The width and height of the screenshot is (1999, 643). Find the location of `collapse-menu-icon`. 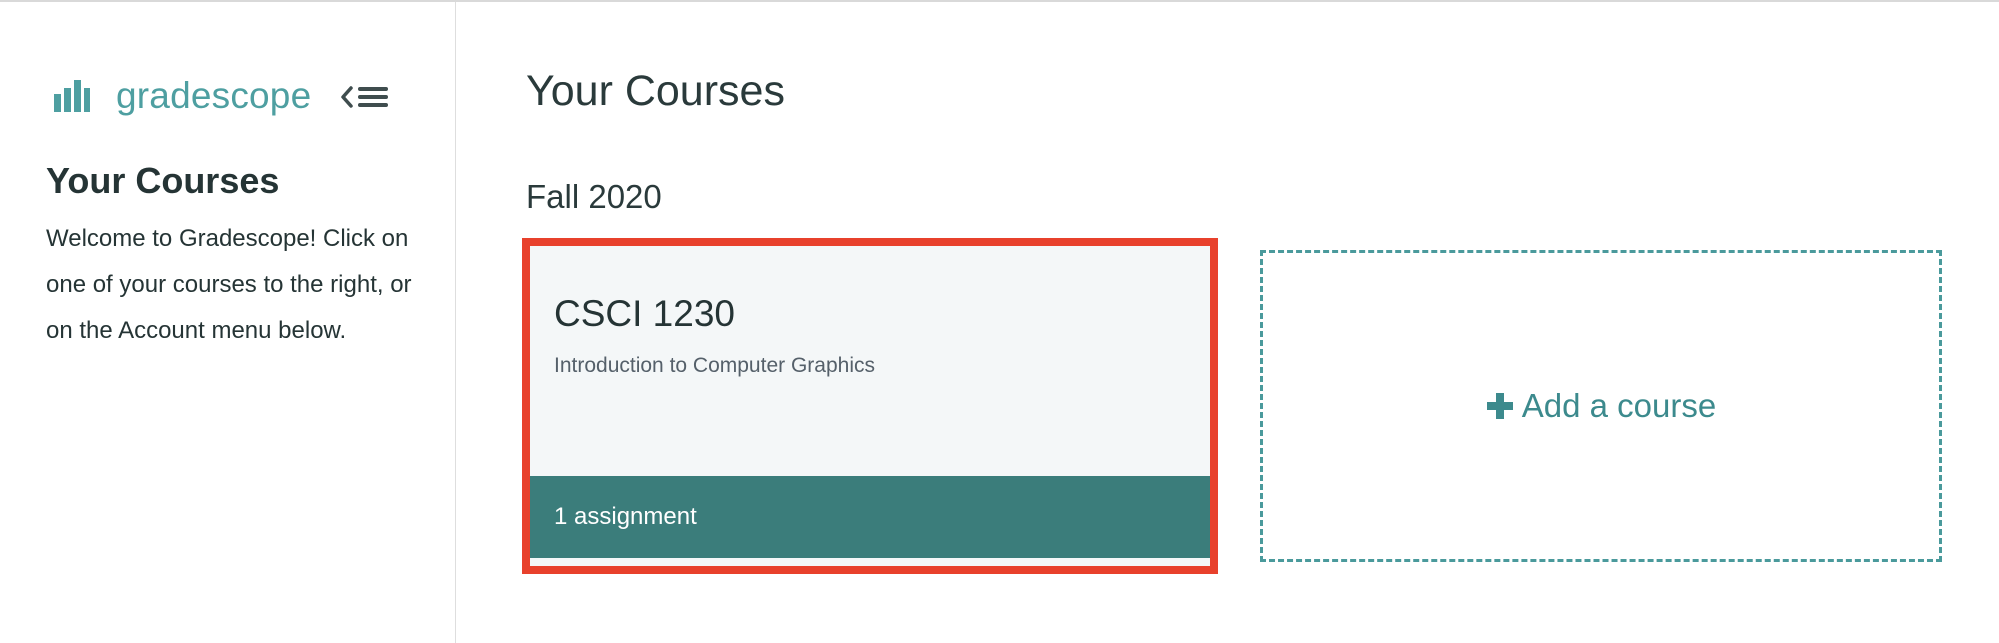

collapse-menu-icon is located at coordinates (364, 97).